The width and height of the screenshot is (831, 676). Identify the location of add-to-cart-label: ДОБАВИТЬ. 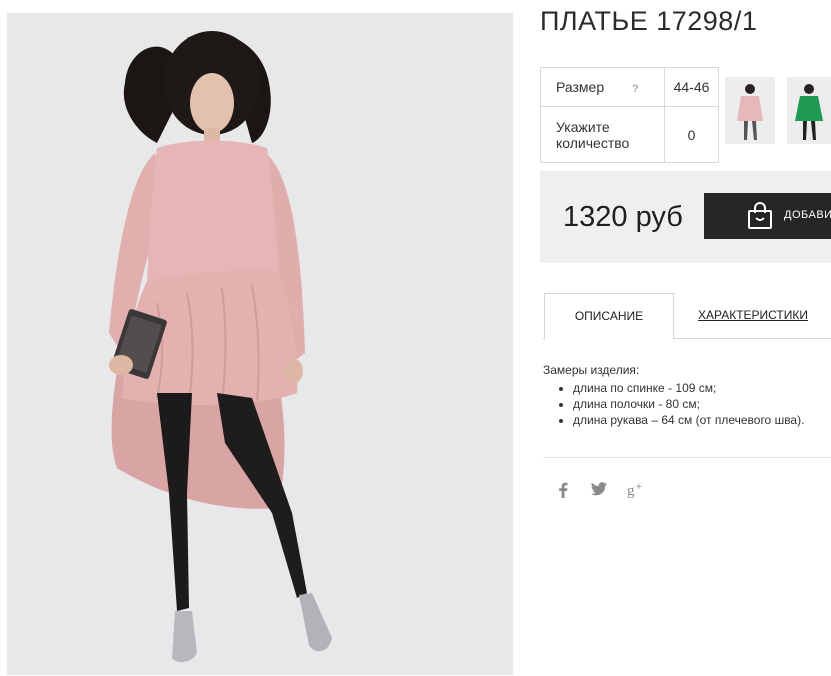
(807, 215).